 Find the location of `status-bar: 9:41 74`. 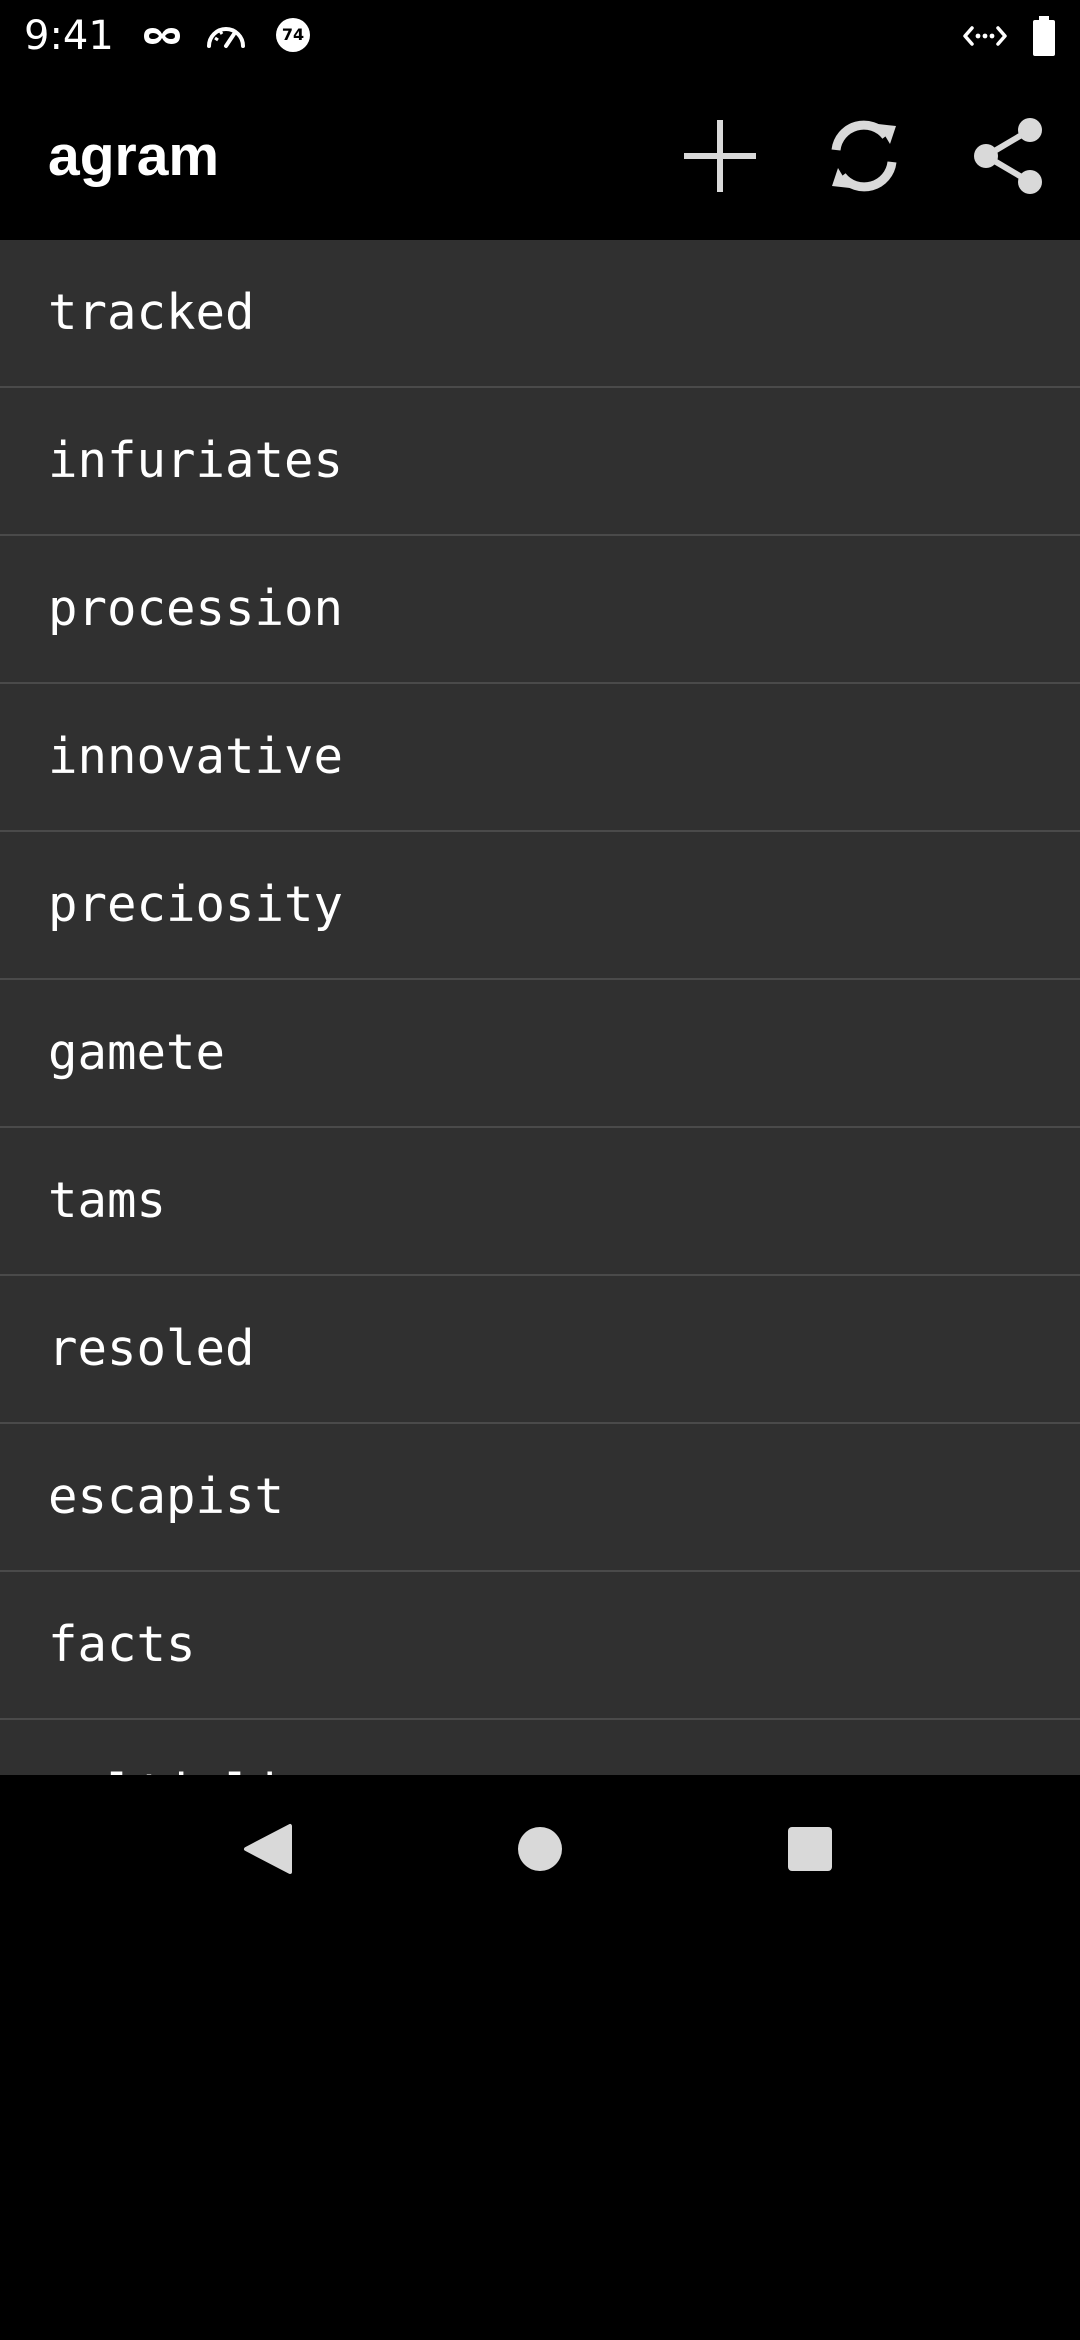

status-bar: 9:41 74 is located at coordinates (540, 36).